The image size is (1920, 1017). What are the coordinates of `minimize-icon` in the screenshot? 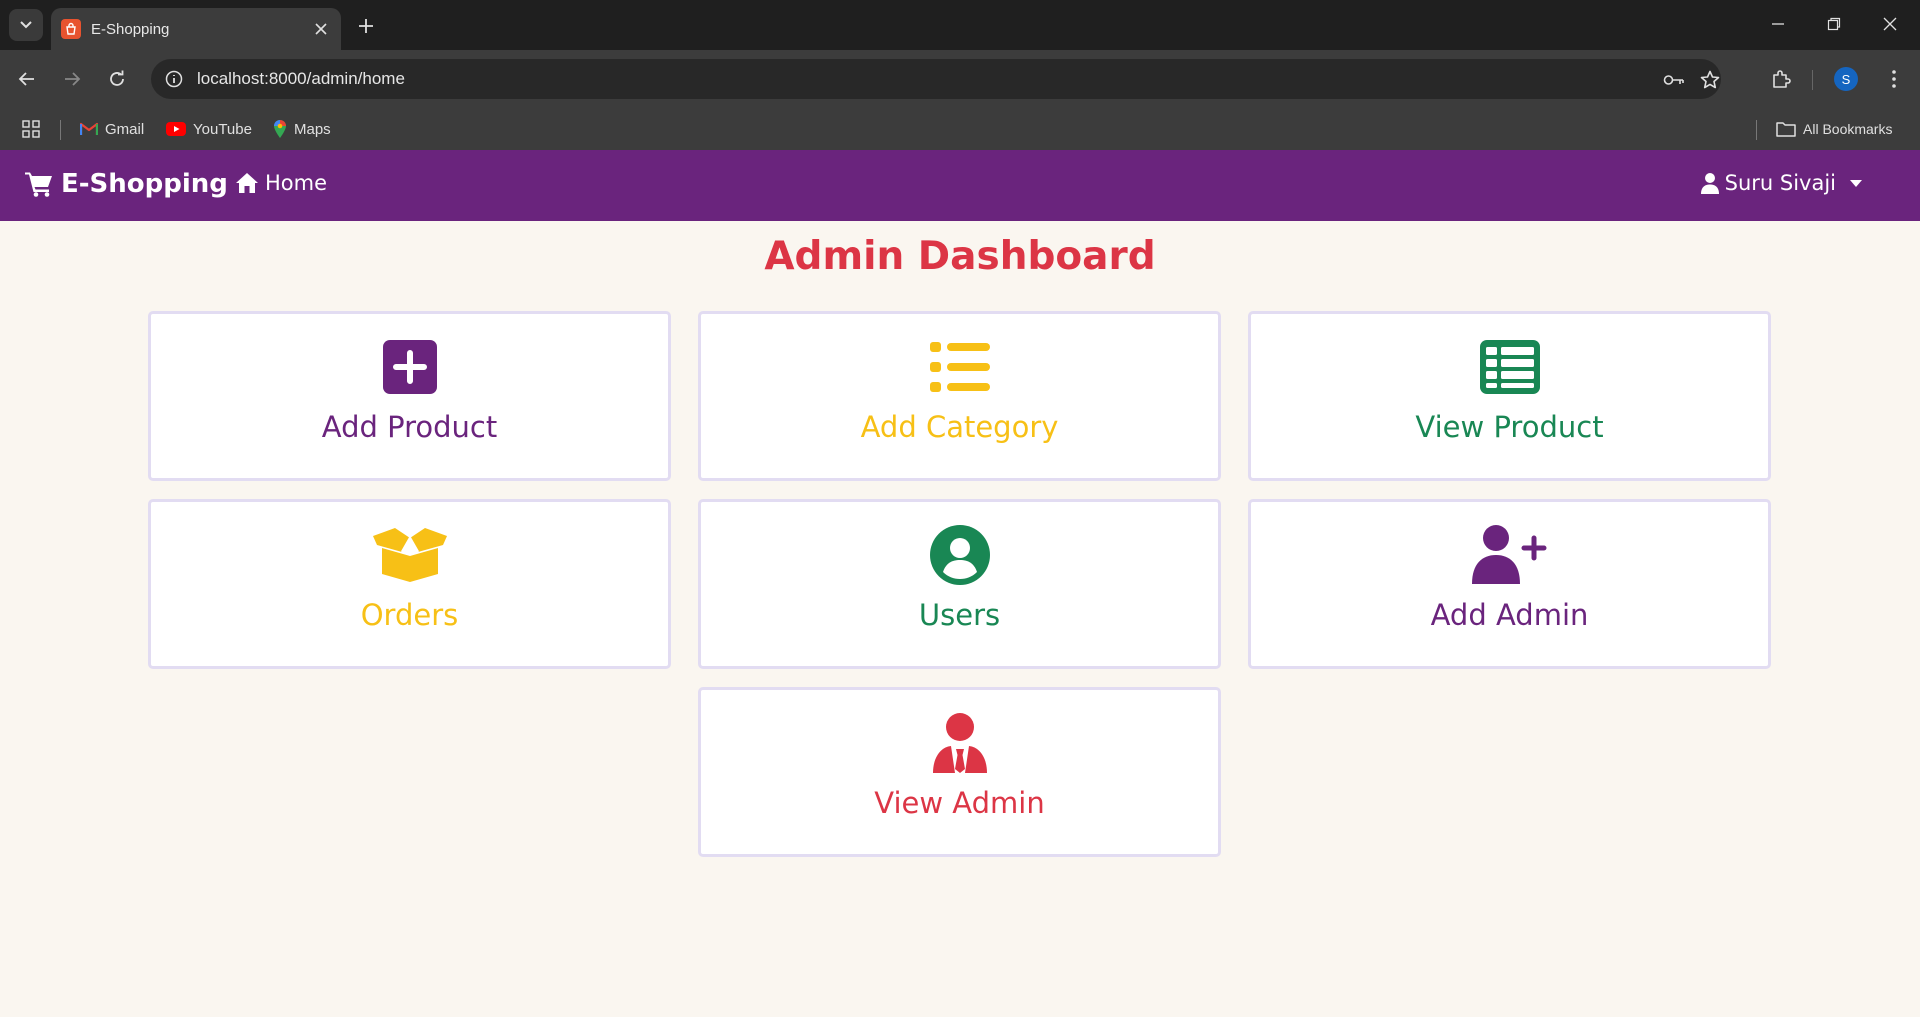 It's located at (1778, 24).